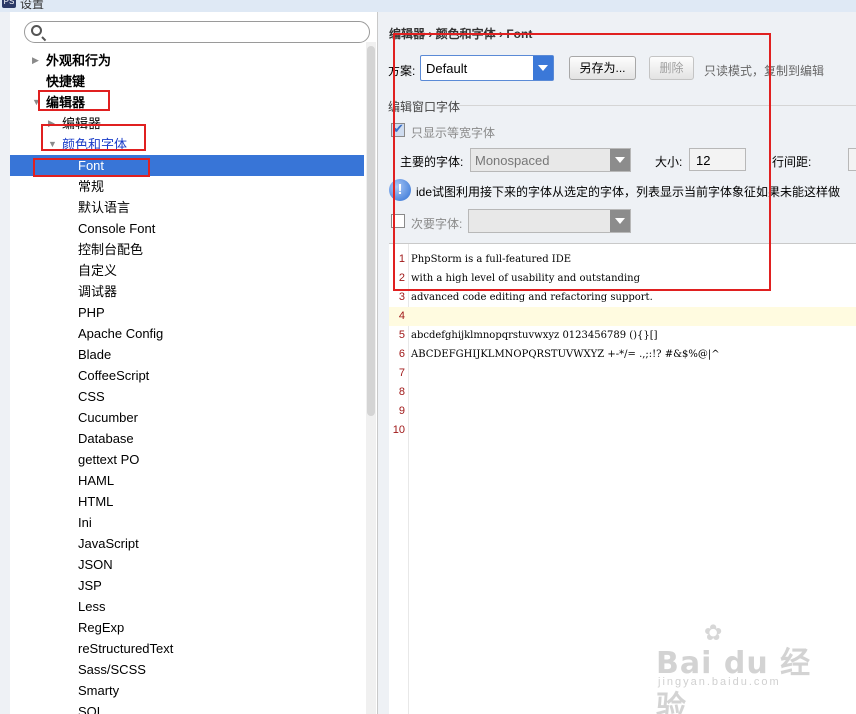  I want to click on sidebar-item-label: reStructuredText, so click(126, 648).